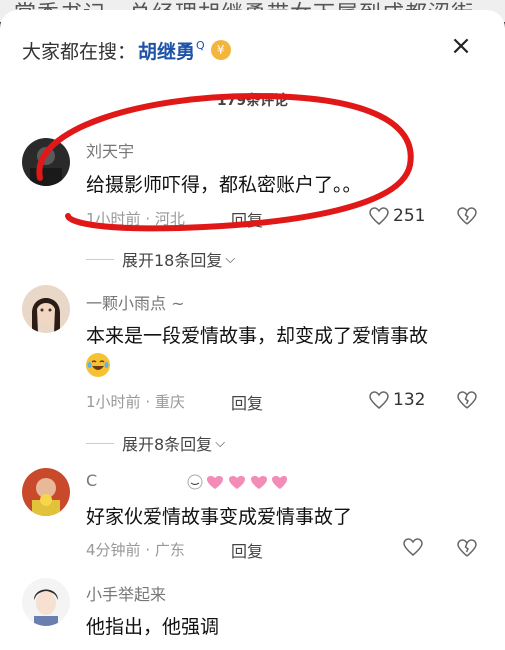  What do you see at coordinates (113, 550) in the screenshot?
I see `comment-time: 4分钟前` at bounding box center [113, 550].